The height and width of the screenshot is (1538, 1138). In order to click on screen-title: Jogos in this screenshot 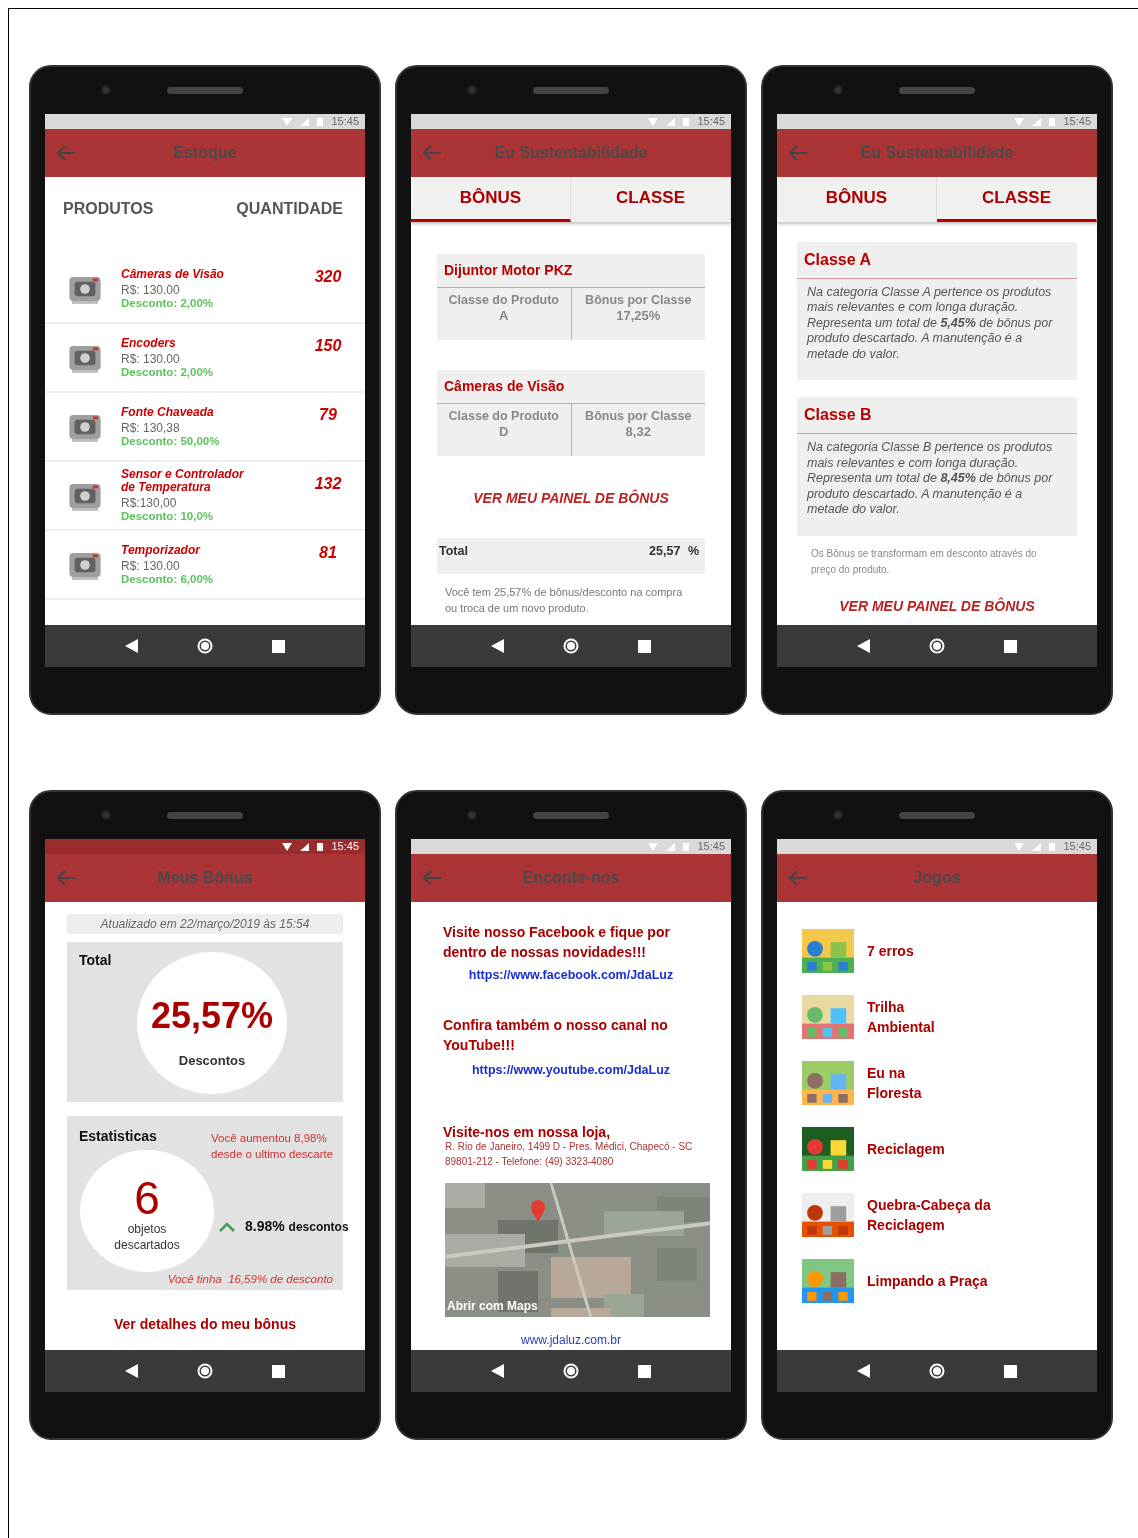, I will do `click(937, 878)`.